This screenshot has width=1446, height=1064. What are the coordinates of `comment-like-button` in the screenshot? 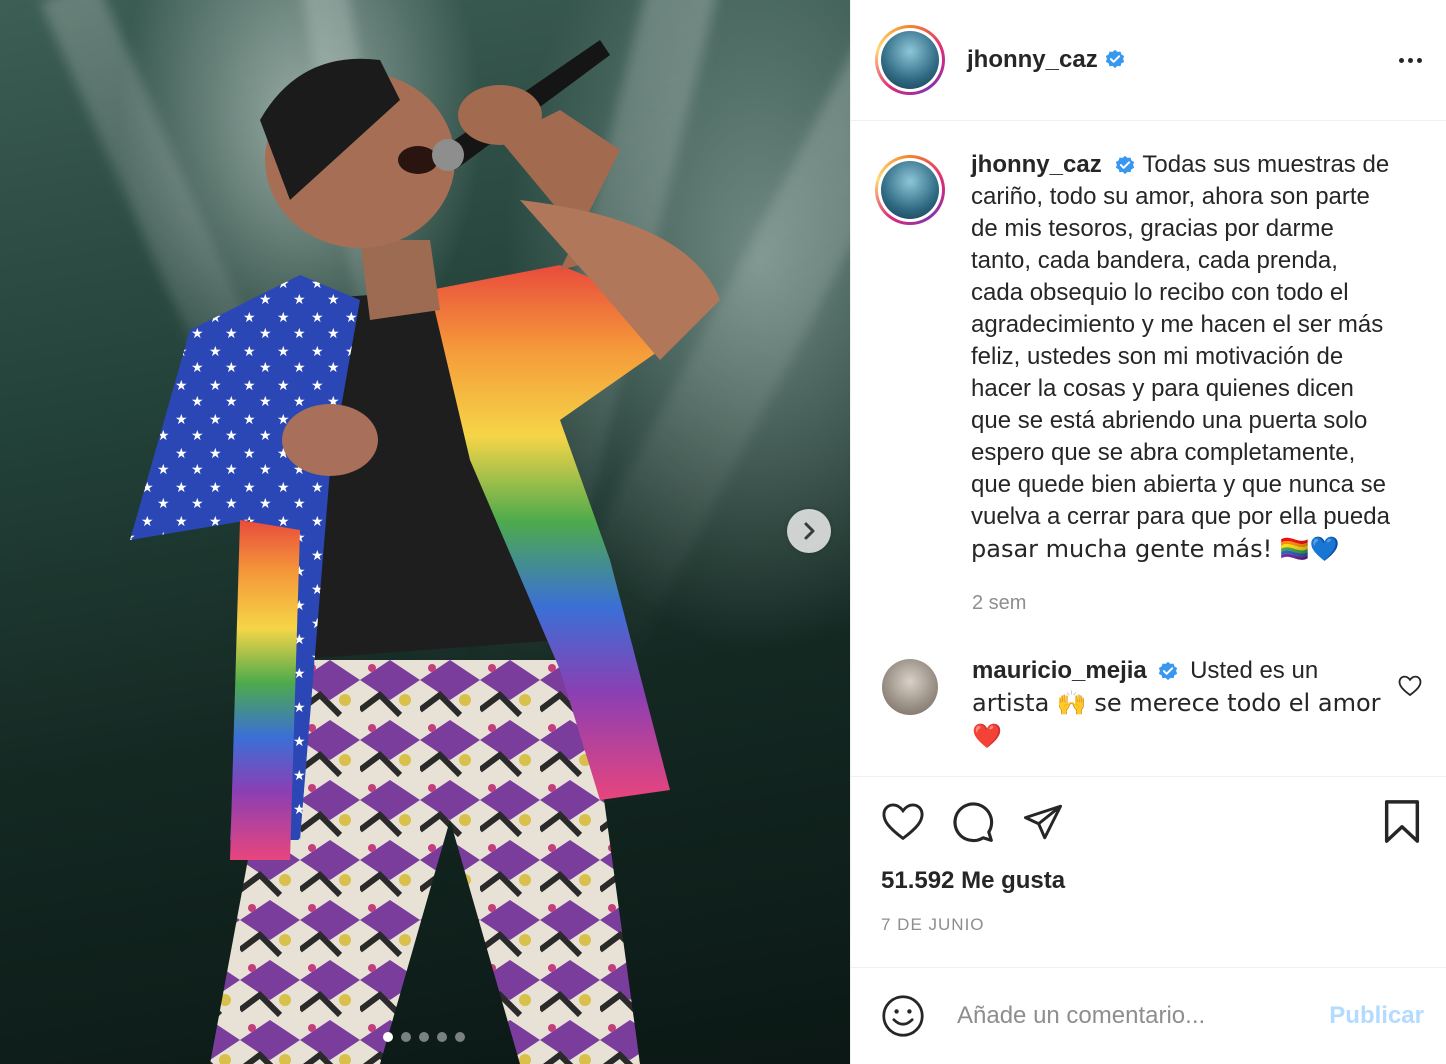 It's located at (1410, 688).